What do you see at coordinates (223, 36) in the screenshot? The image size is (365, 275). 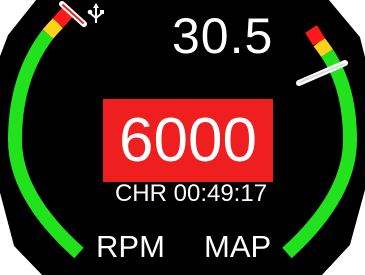 I see `map-value: 30.5` at bounding box center [223, 36].